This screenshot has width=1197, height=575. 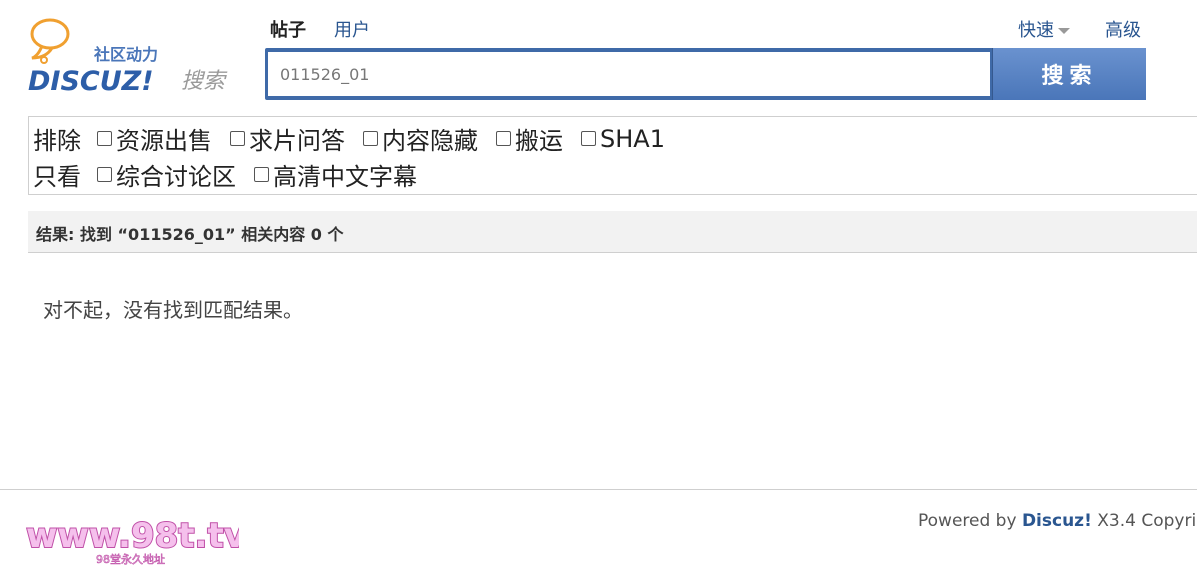 I want to click on caret-down-icon, so click(x=1064, y=31).